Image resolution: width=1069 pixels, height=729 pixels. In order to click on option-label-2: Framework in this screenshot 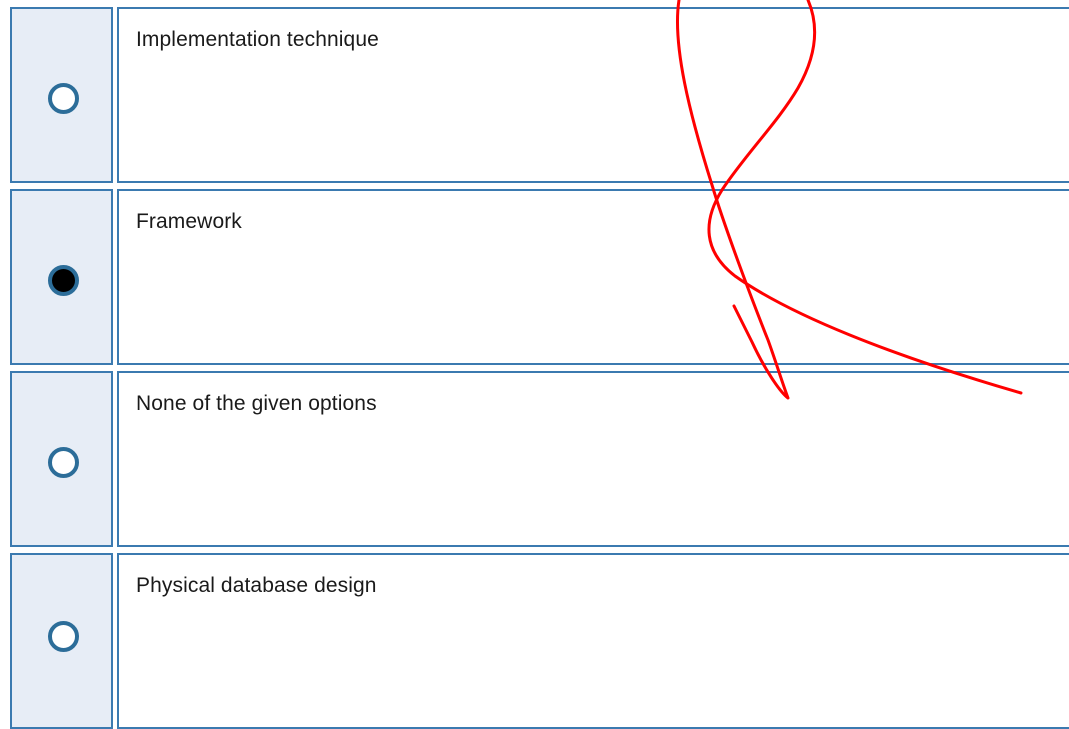, I will do `click(189, 221)`.